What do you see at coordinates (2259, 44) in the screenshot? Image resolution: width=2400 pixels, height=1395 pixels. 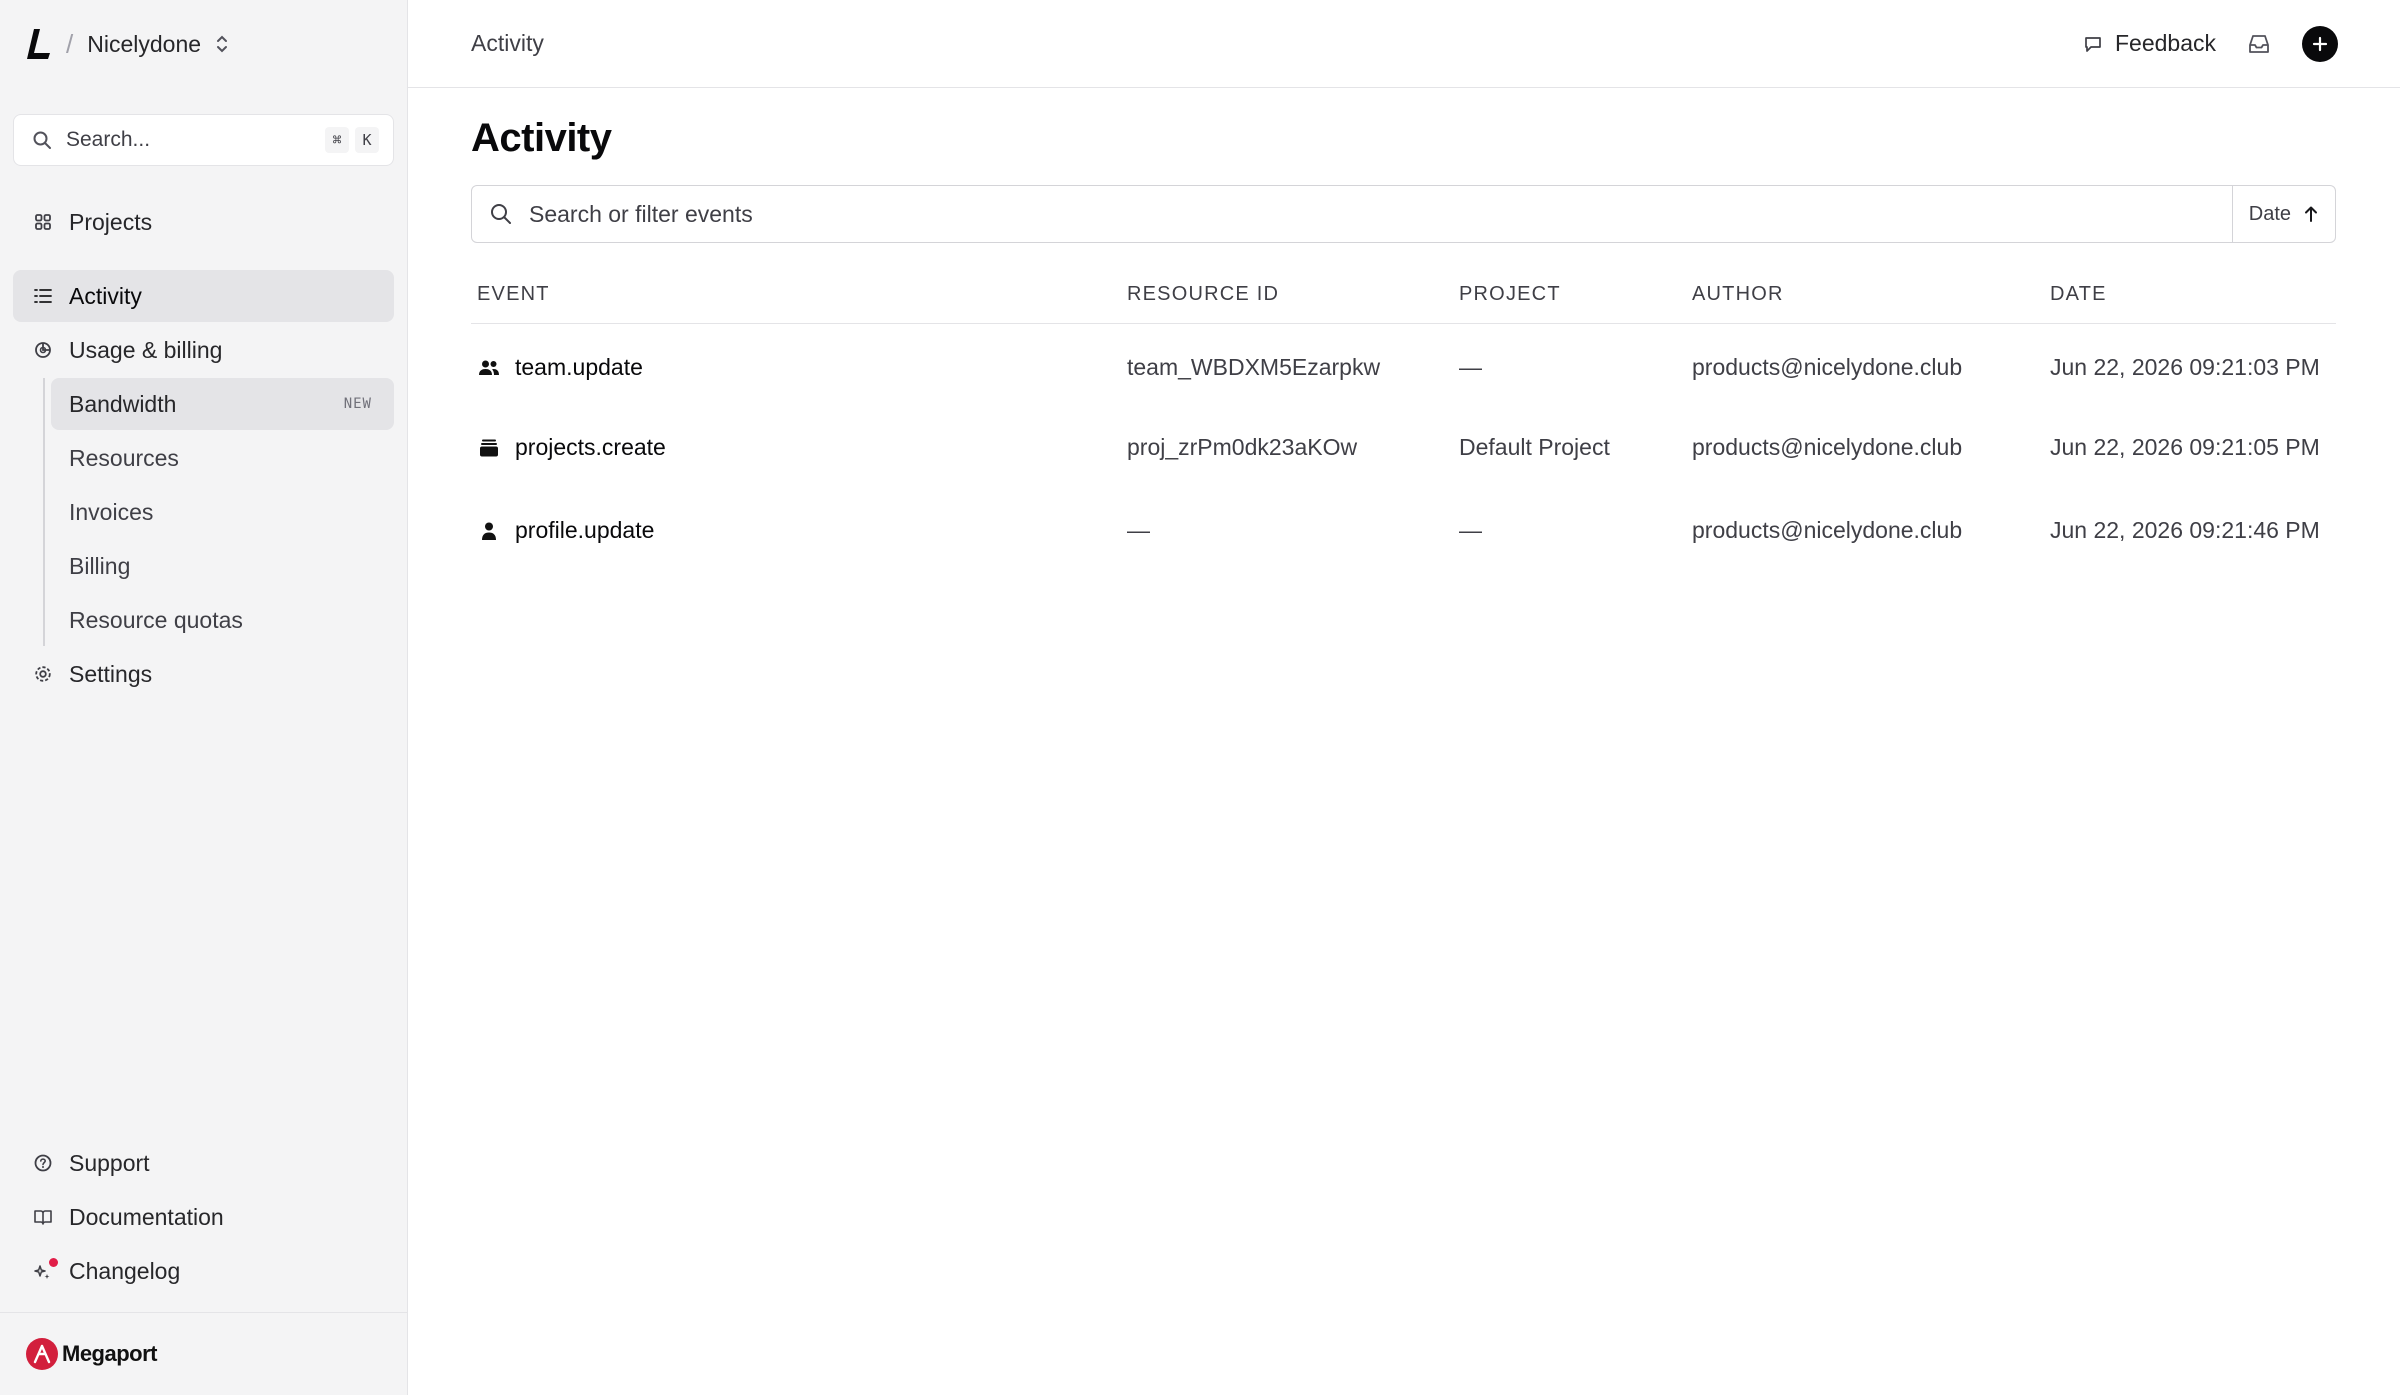 I see `inbox-icon` at bounding box center [2259, 44].